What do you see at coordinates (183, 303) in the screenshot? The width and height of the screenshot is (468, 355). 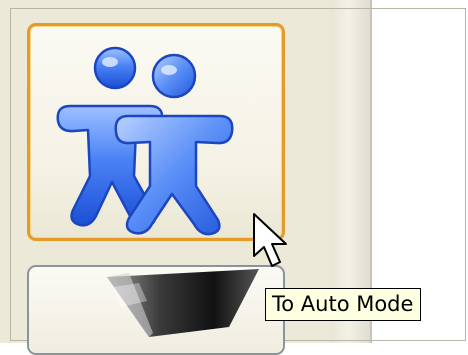 I see `funnel-icon` at bounding box center [183, 303].